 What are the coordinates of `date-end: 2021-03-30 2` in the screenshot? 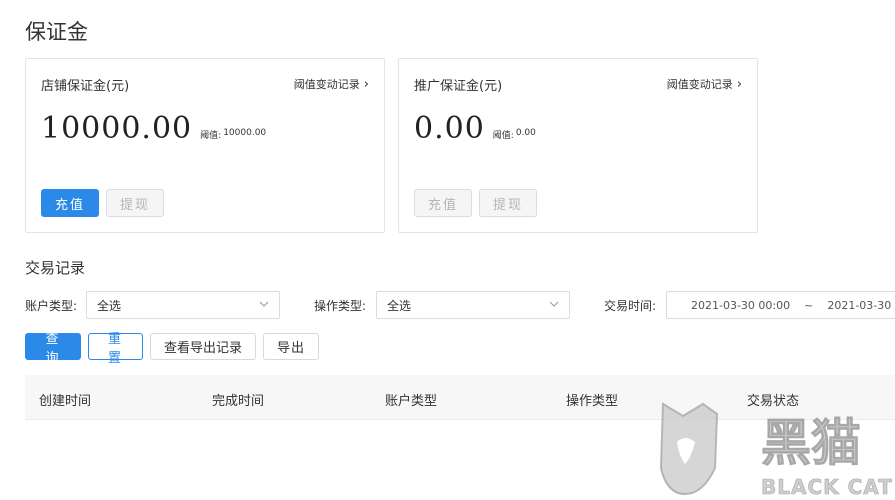 It's located at (861, 305).